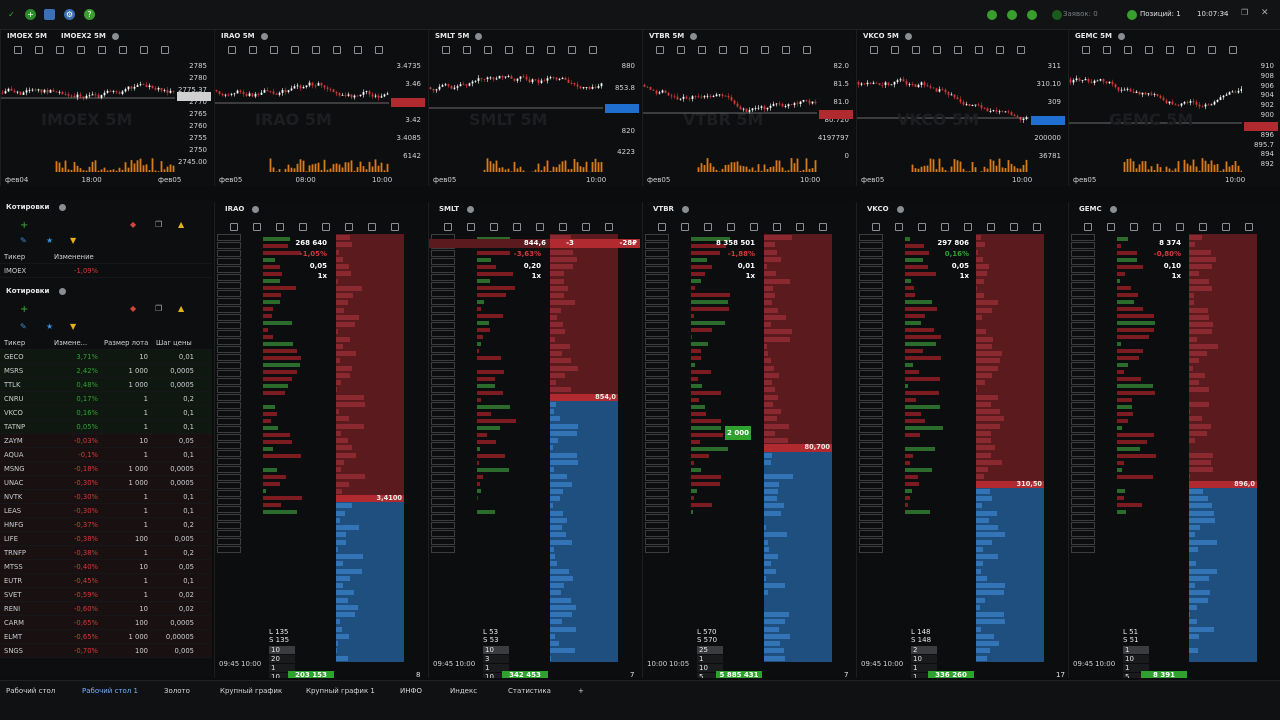 This screenshot has width=1280, height=720. I want to click on watchlist-row: IMOEX -1,09%, so click(106, 271).